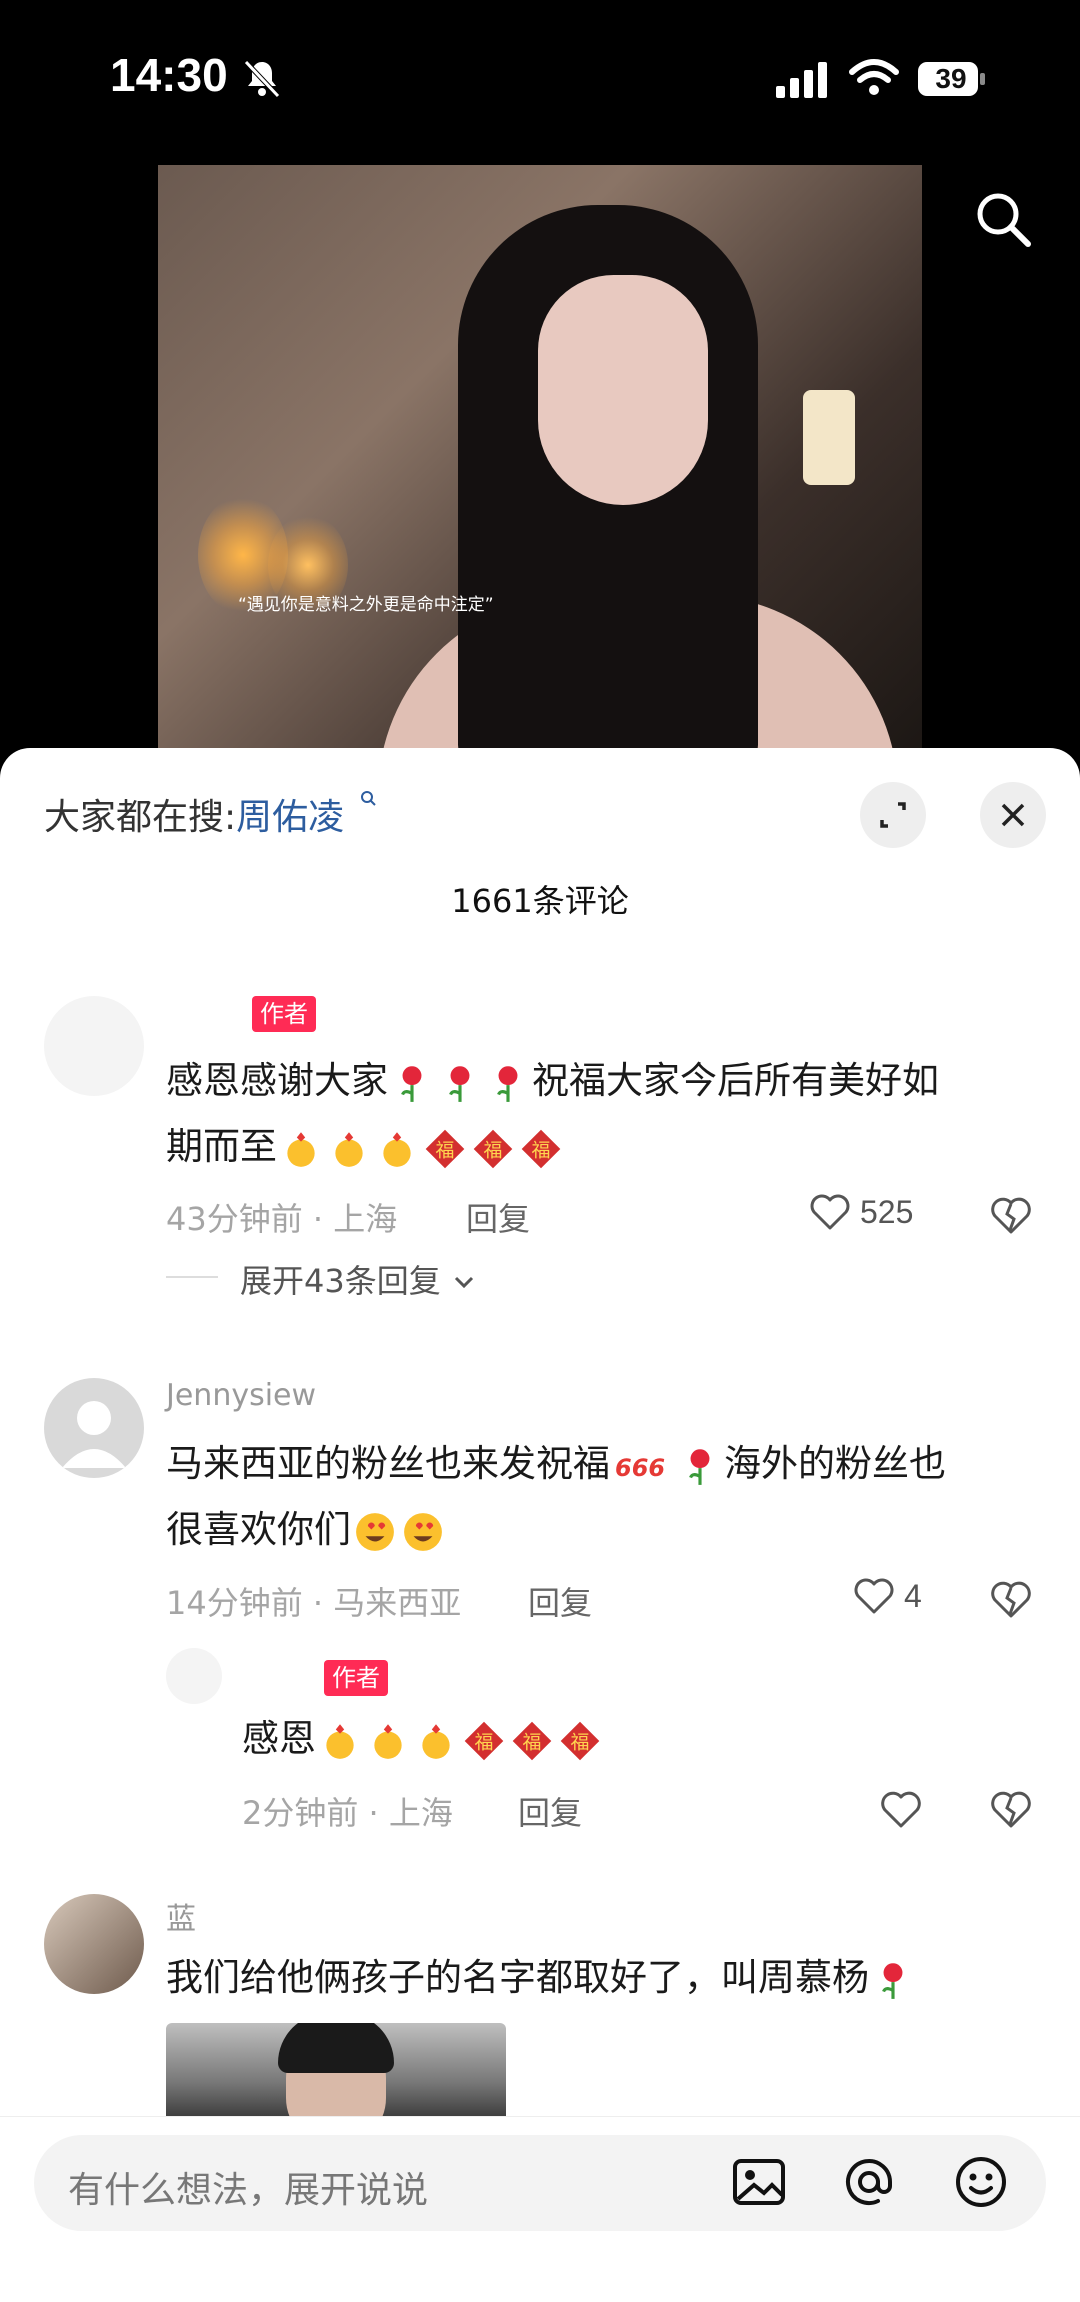  Describe the element at coordinates (314, 1603) in the screenshot. I see `comment-time-location: 14分钟前 · 马来西亚` at that location.